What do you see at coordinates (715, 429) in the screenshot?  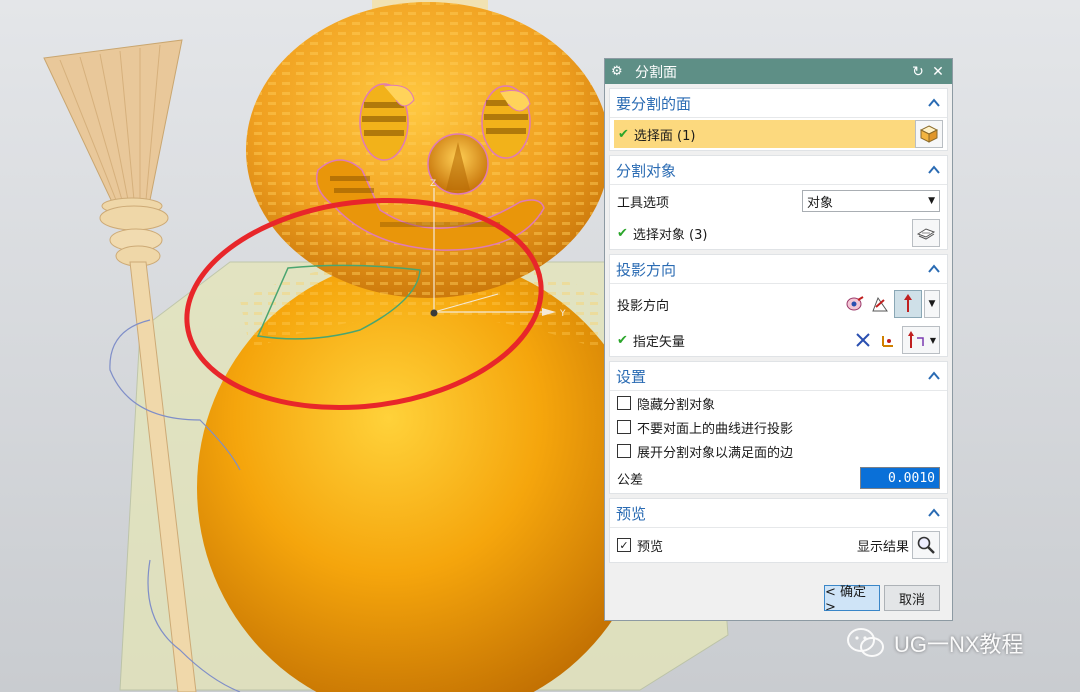 I see `no-project-curves-label: 不要对面上的曲线进行投影` at bounding box center [715, 429].